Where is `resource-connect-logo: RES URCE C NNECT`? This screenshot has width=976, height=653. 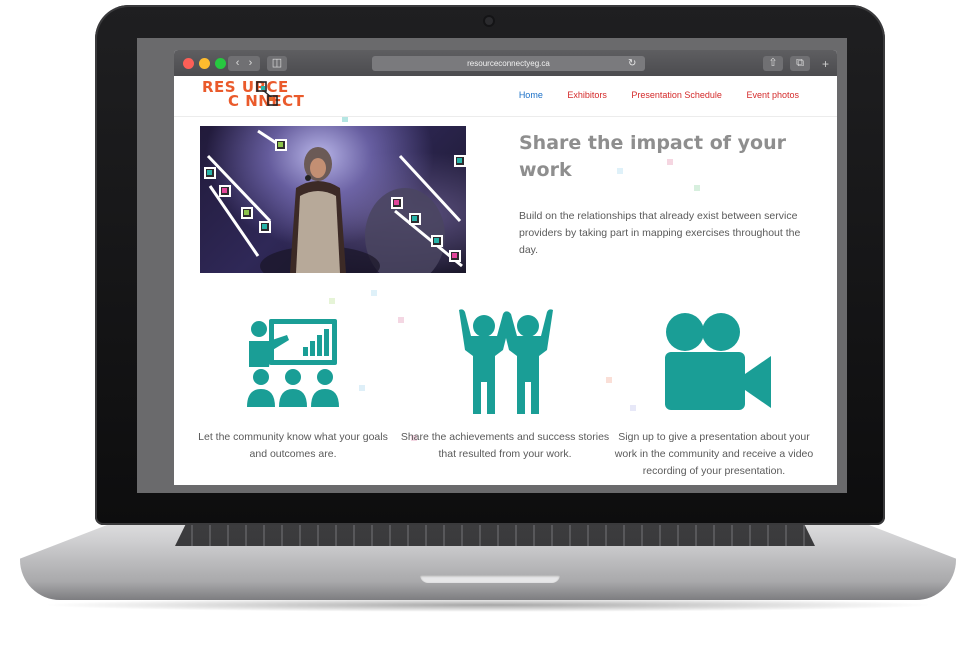
resource-connect-logo: RES URCE C NNECT is located at coordinates (253, 94).